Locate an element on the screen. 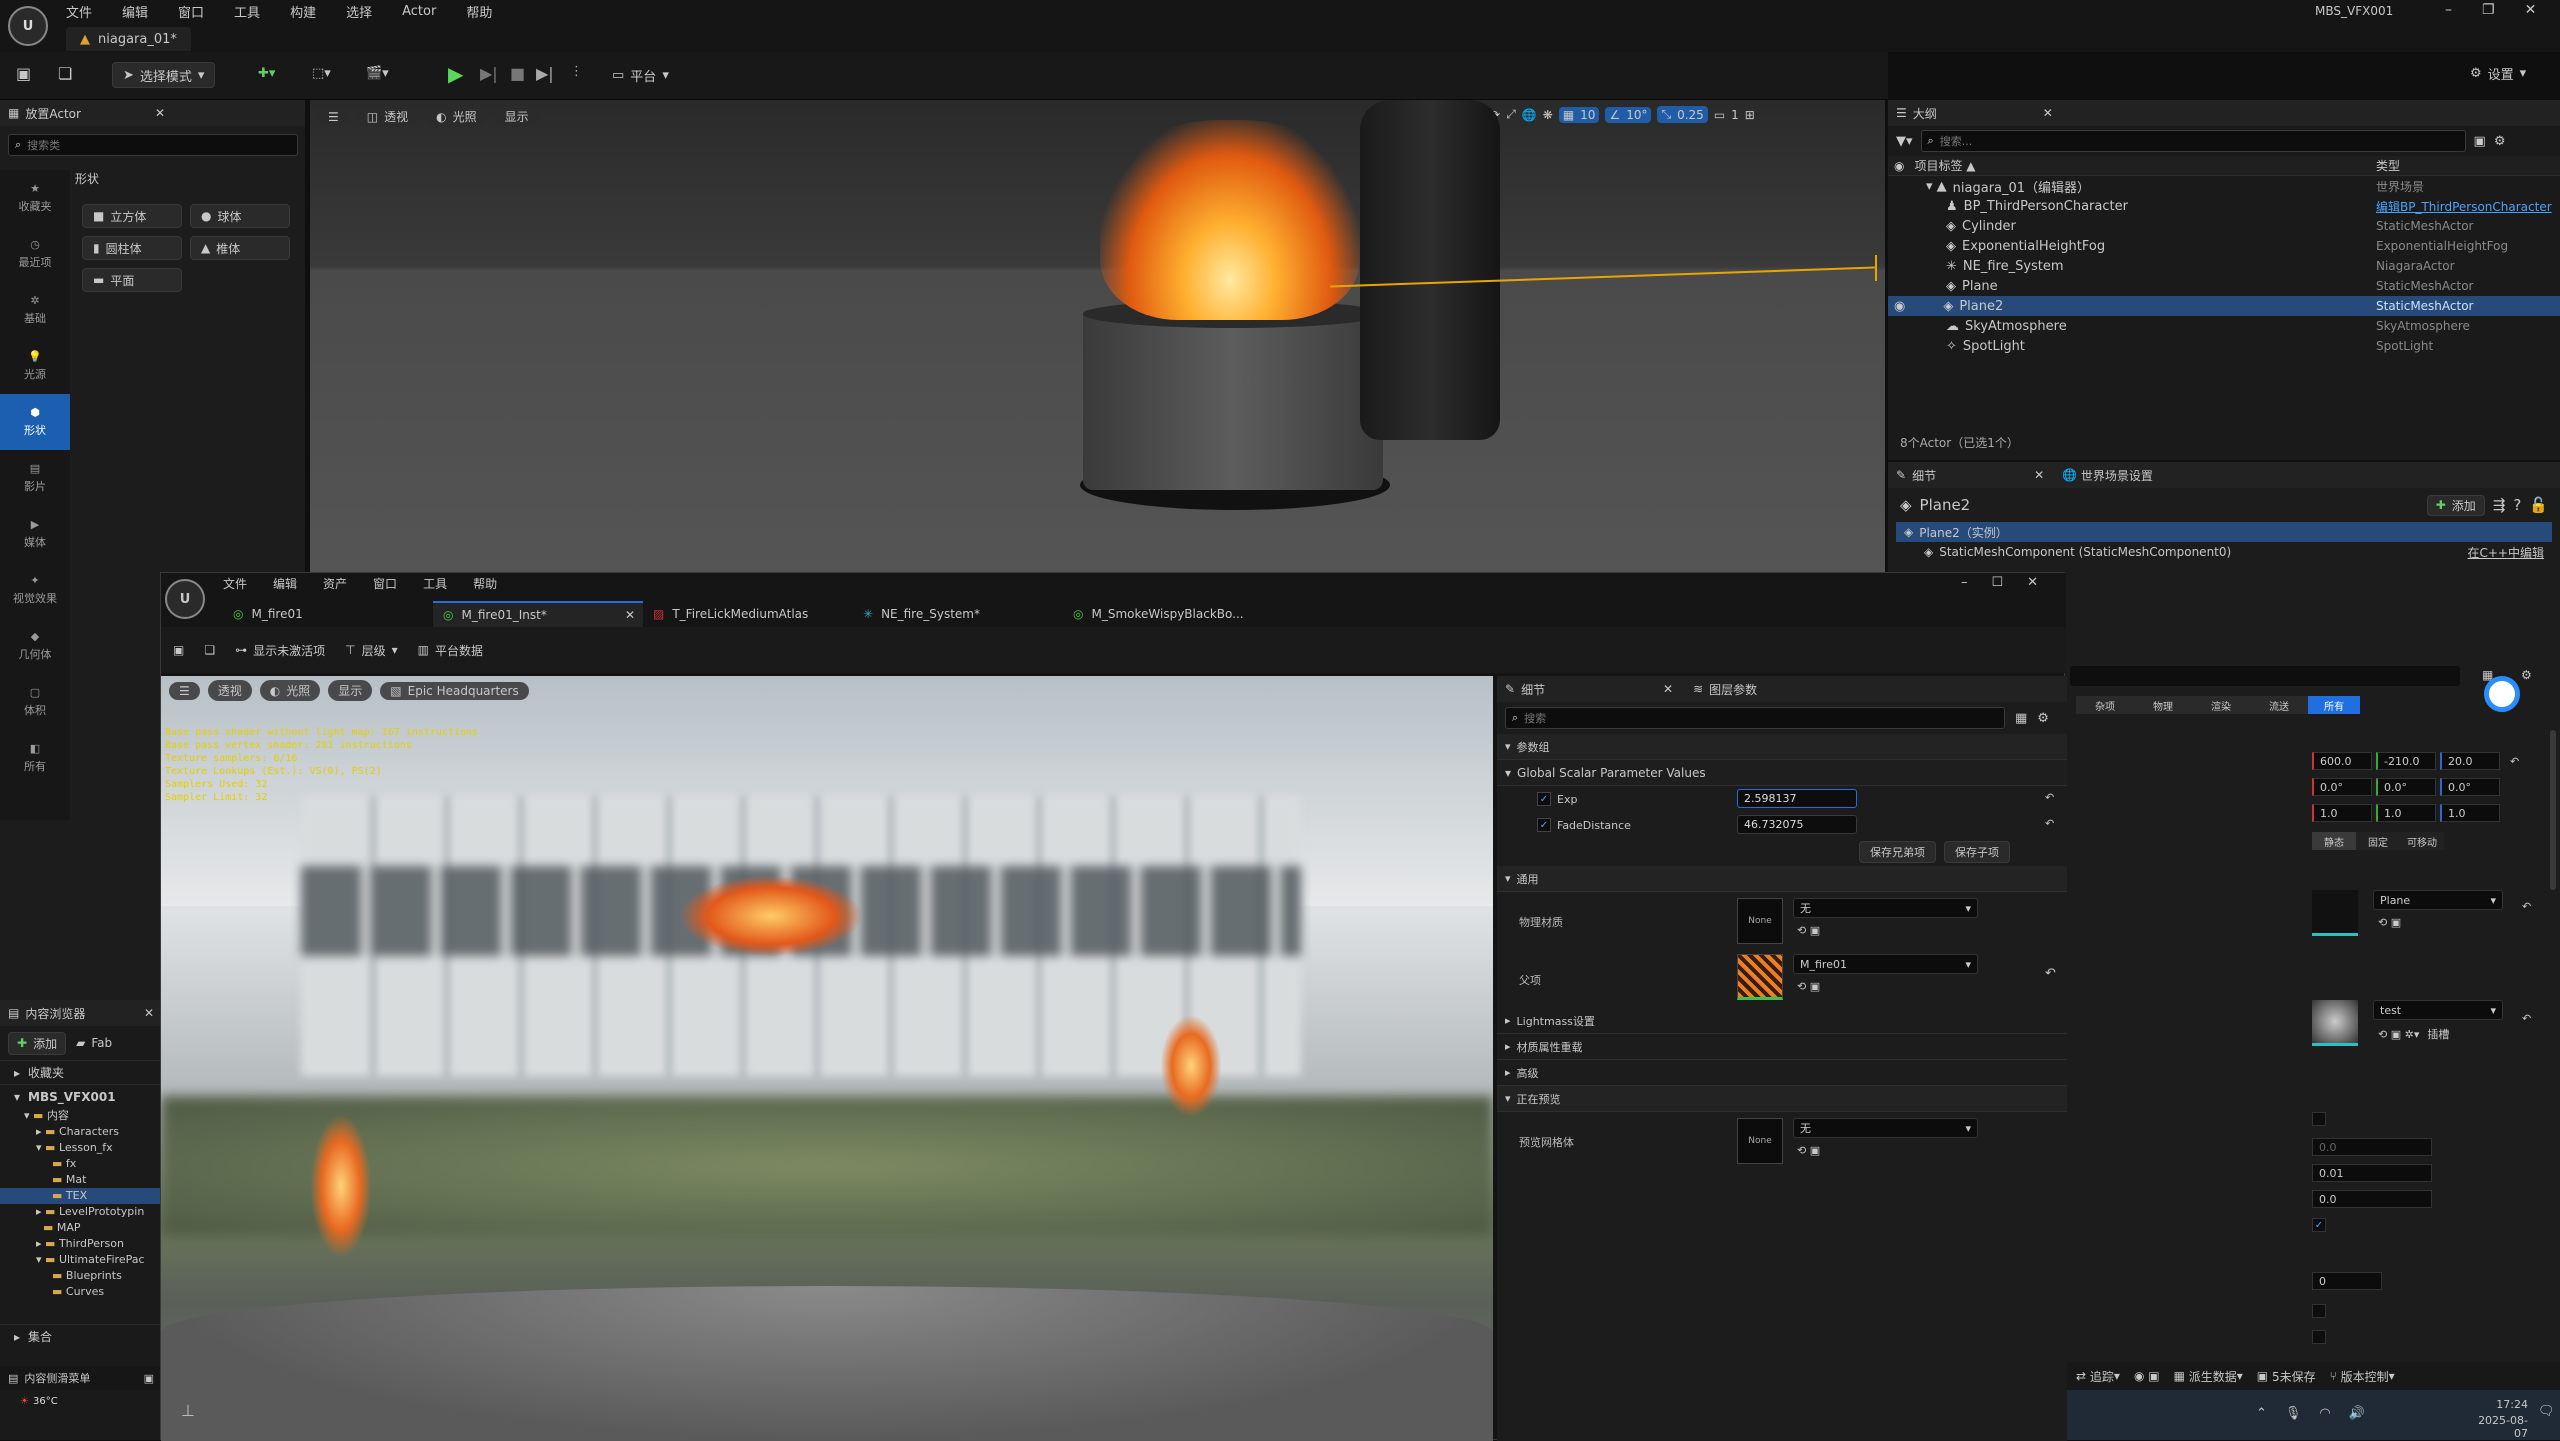  layer-params-tab: ≋ 图层参数 is located at coordinates (1725, 689).